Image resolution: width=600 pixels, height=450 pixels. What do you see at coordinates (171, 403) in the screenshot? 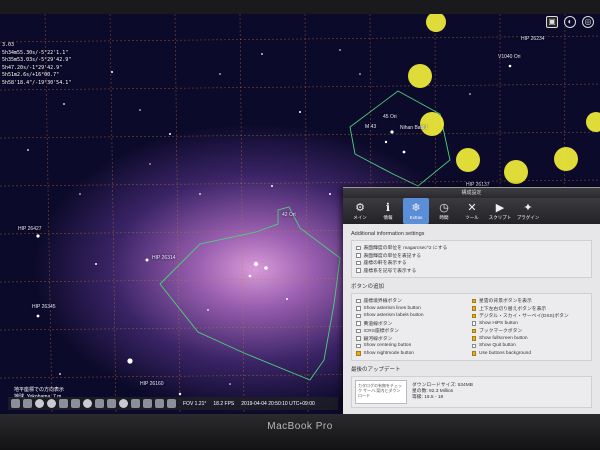
I see `forward-icon` at bounding box center [171, 403].